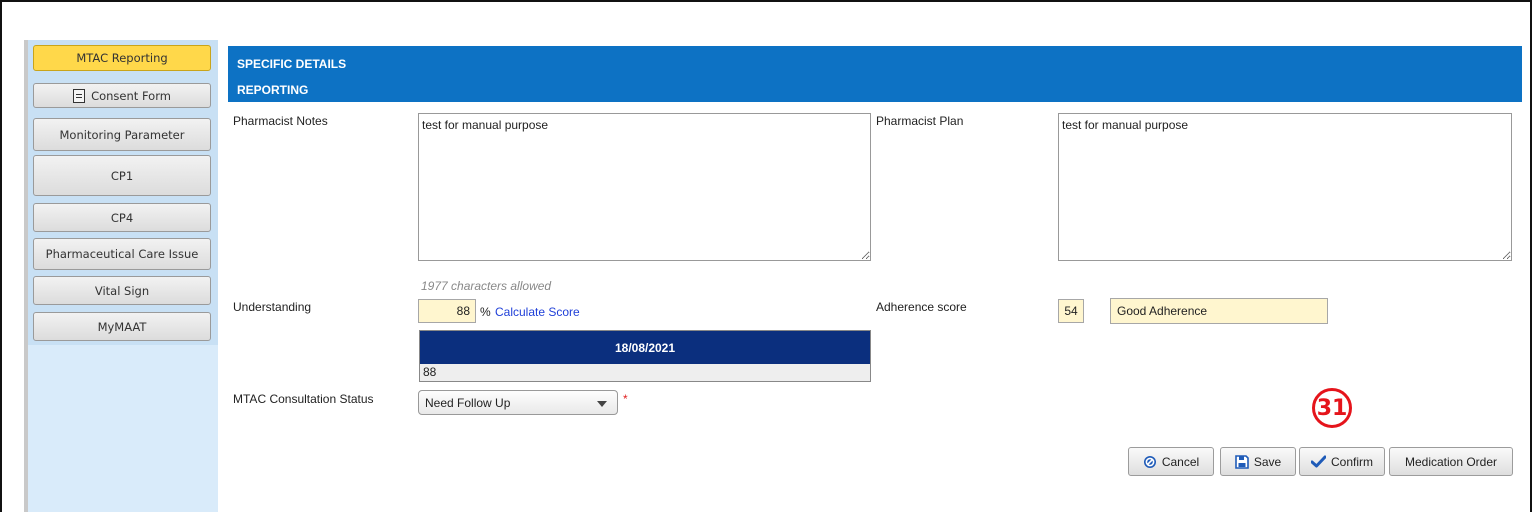 The width and height of the screenshot is (1532, 512). I want to click on sidebar-item-mymaat: MyMAAT, so click(122, 326).